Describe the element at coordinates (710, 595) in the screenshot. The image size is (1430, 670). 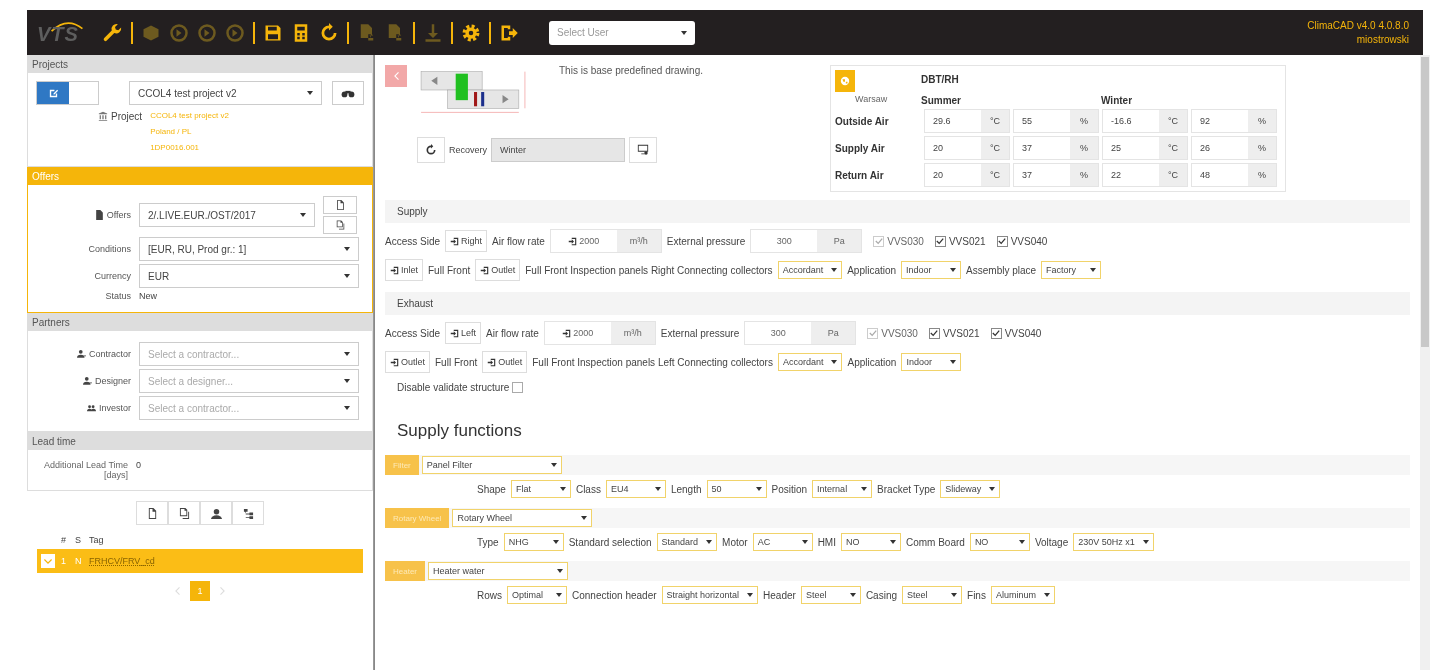
I see `dropdown: Straight horizontal` at that location.